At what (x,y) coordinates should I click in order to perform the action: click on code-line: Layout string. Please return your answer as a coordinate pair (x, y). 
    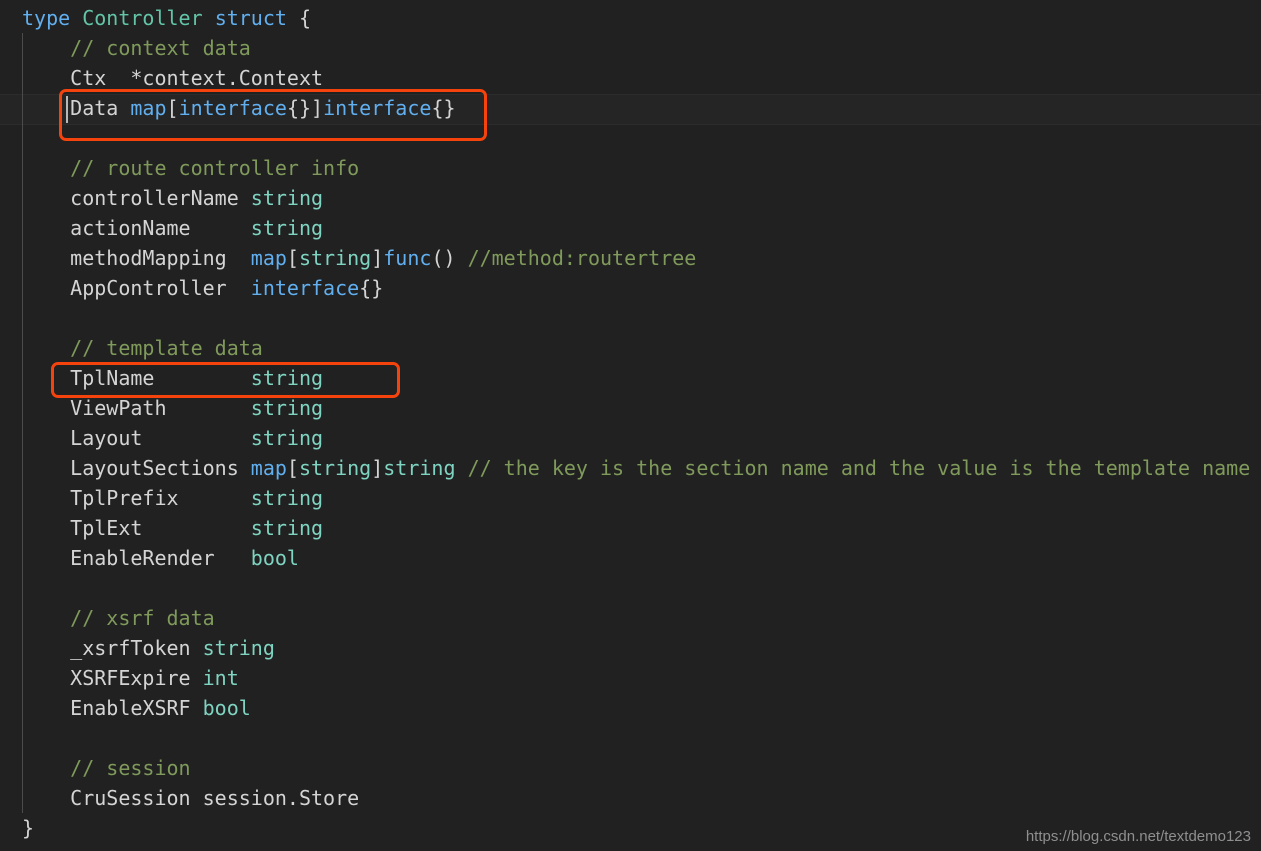
    Looking at the image, I should click on (630, 438).